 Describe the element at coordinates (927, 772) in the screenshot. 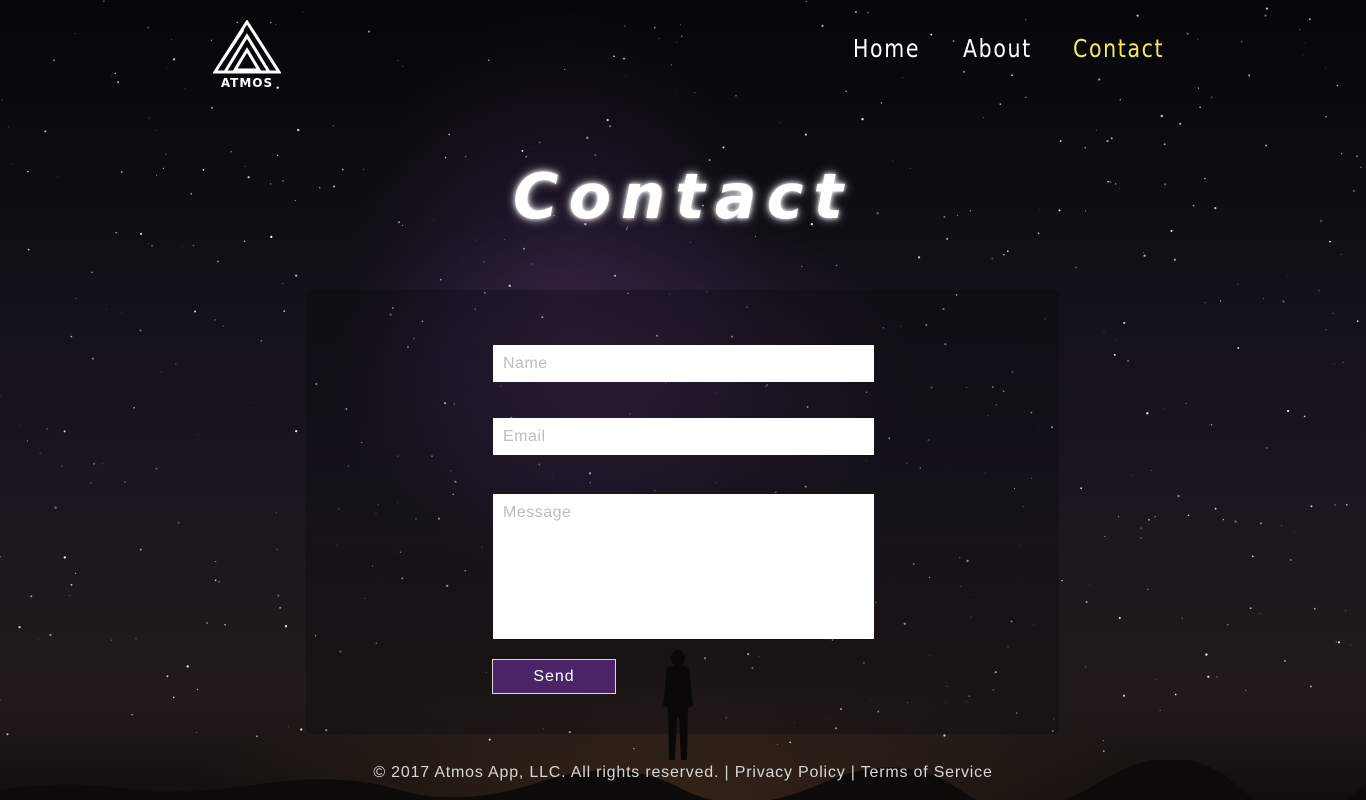

I see `terms-of-service-link: Terms of Service` at that location.